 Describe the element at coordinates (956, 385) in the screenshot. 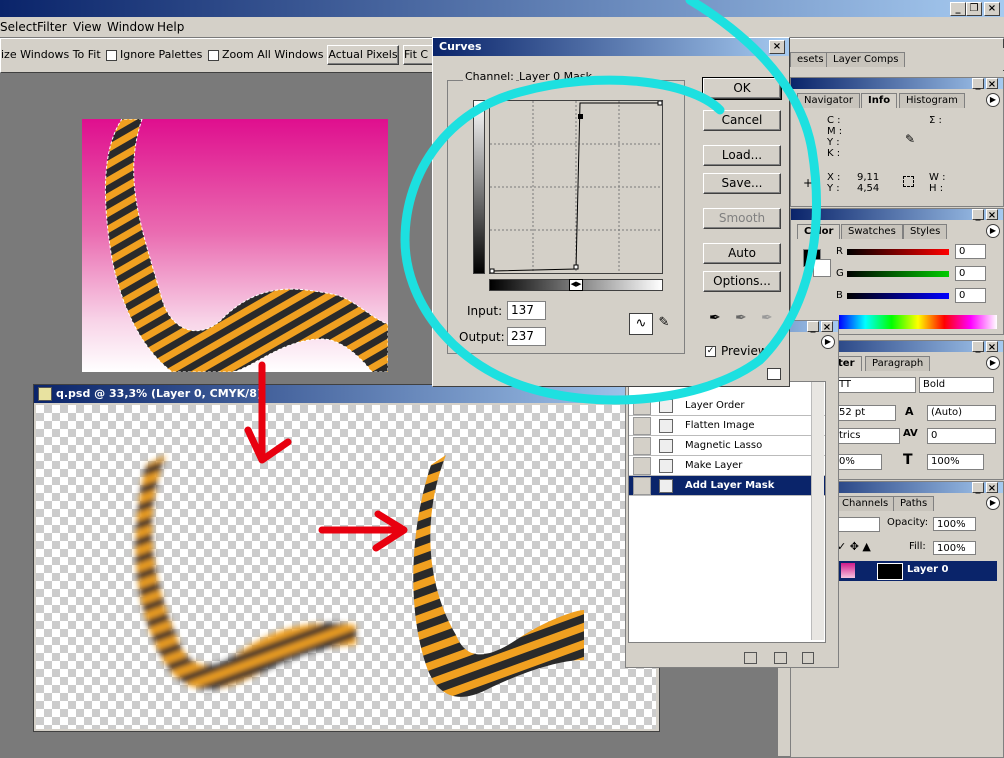

I see `font-style-select: Bold` at that location.